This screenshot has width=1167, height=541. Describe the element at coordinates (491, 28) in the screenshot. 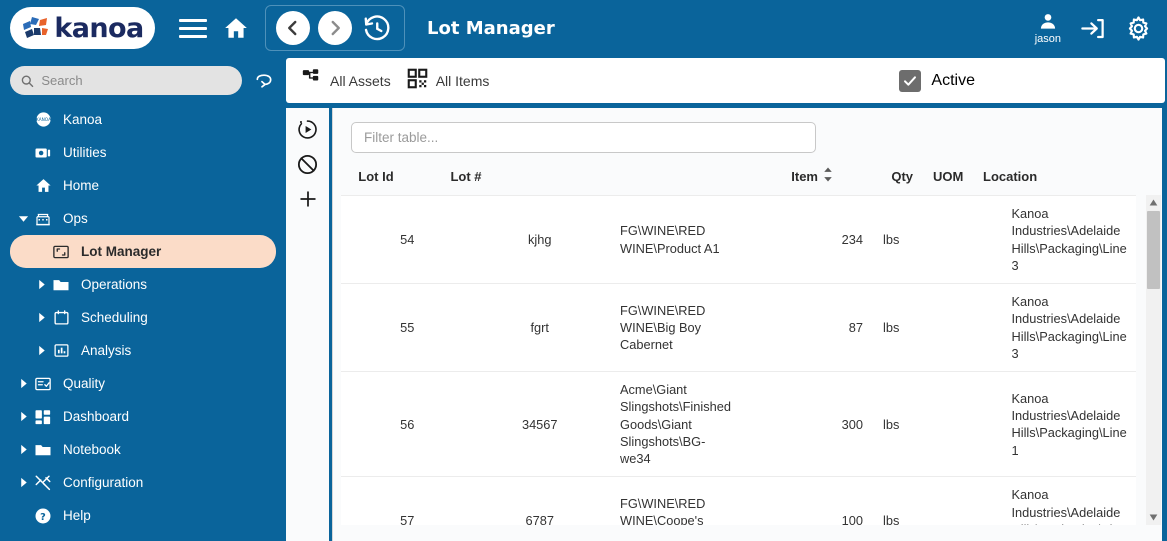

I see `page-title: Lot Manager` at that location.